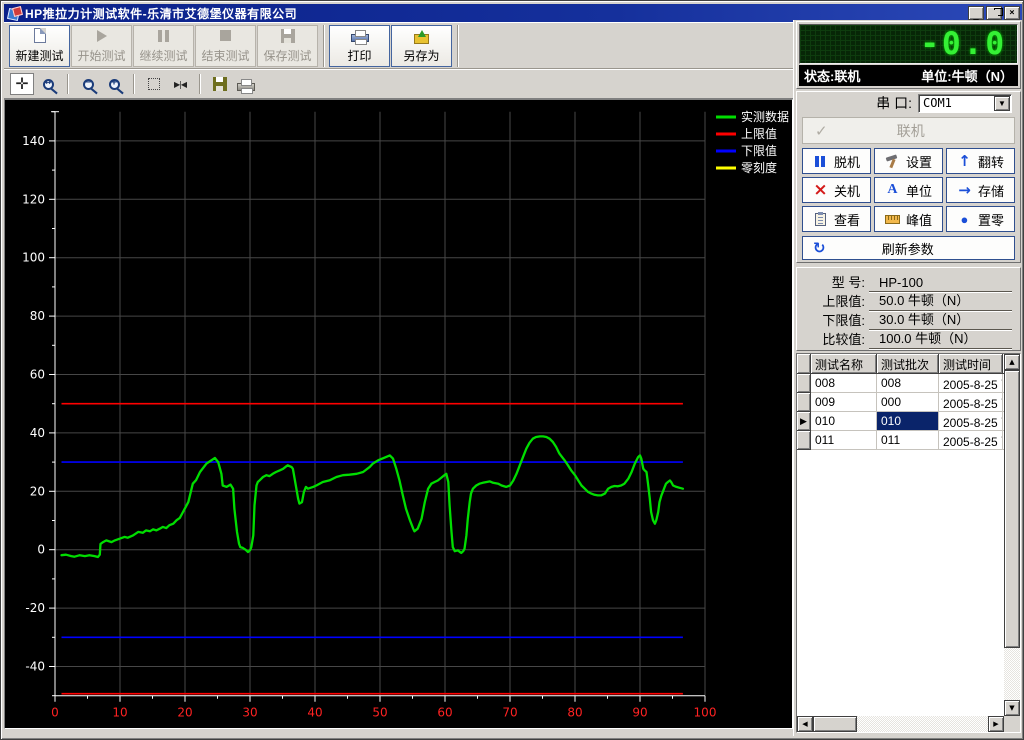 The width and height of the screenshot is (1024, 740). Describe the element at coordinates (892, 161) in the screenshot. I see `hammer-icon` at that location.